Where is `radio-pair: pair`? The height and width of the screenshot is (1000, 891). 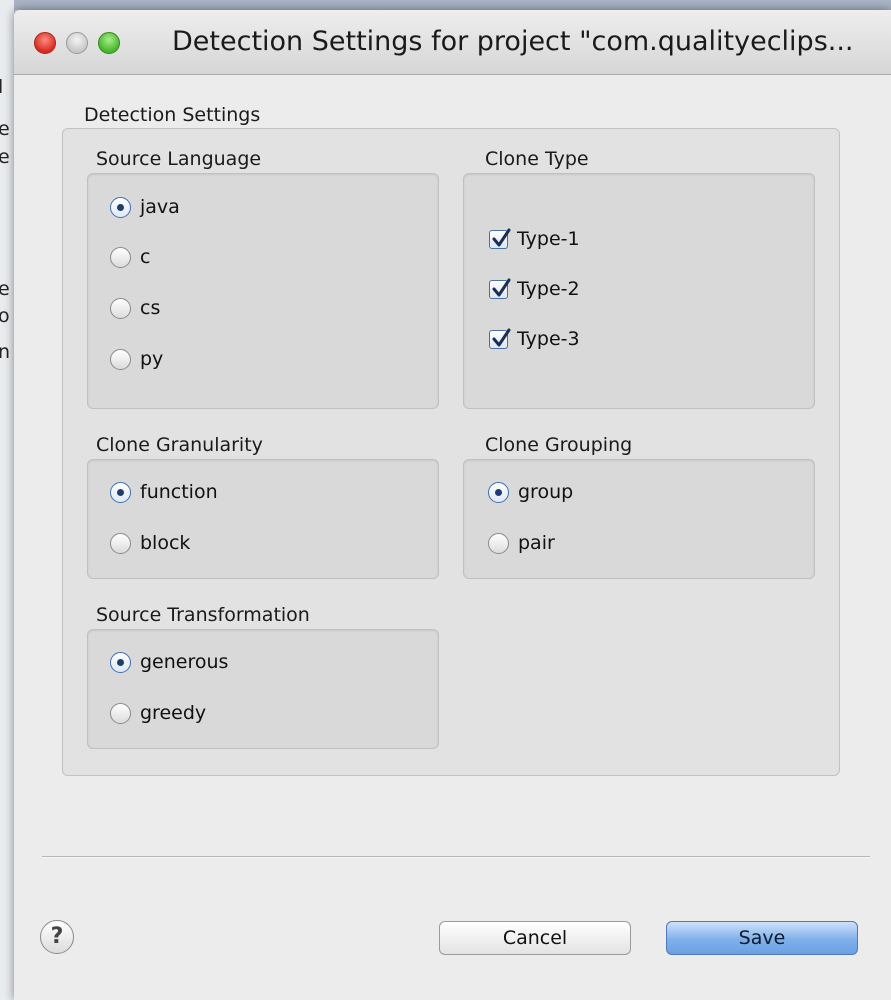
radio-pair: pair is located at coordinates (521, 543).